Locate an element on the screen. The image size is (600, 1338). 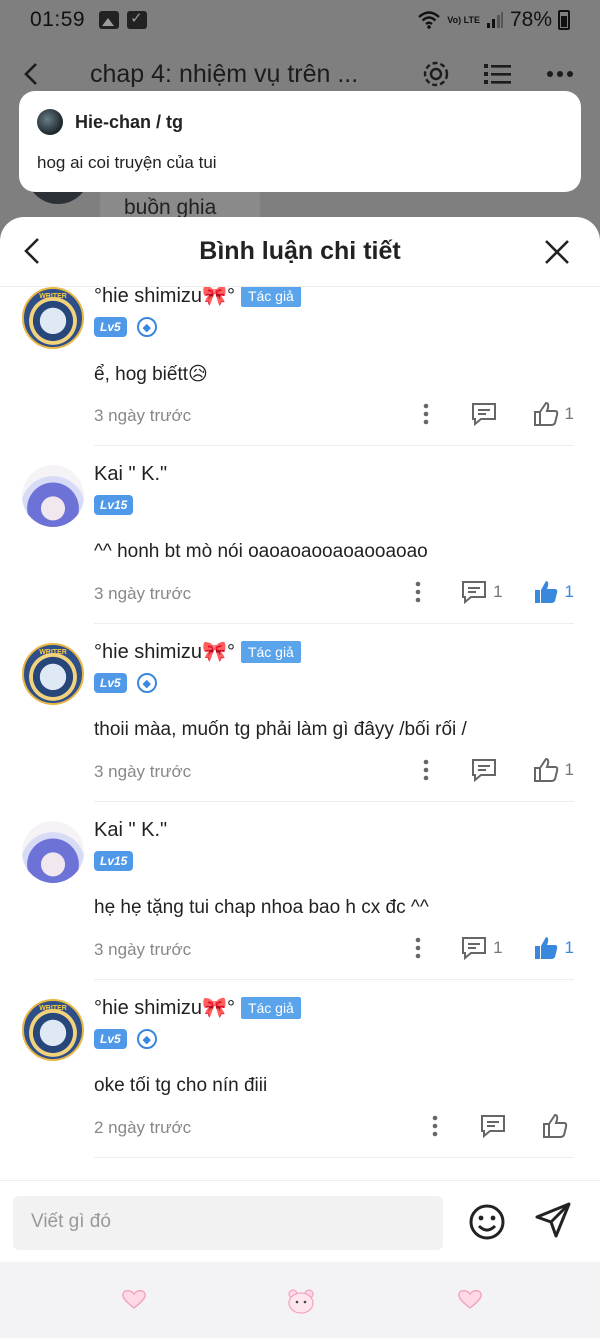
comment-text: hẹ hẹ tặng tui chap nhoa bao h cx đc ^^ is located at coordinates (261, 907).